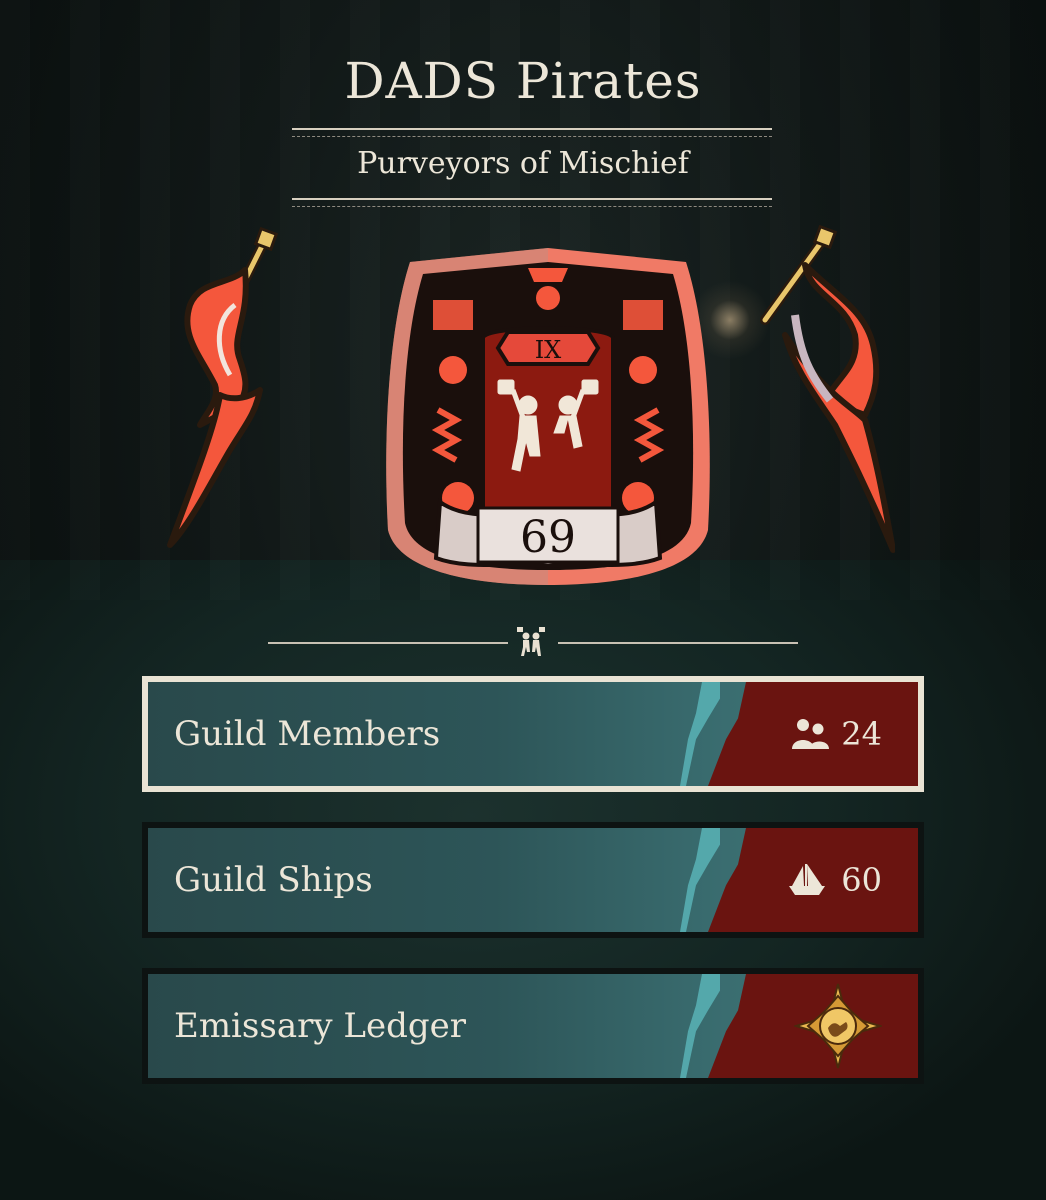  What do you see at coordinates (533, 734) in the screenshot?
I see `guild-members-row: Guild Members 24` at bounding box center [533, 734].